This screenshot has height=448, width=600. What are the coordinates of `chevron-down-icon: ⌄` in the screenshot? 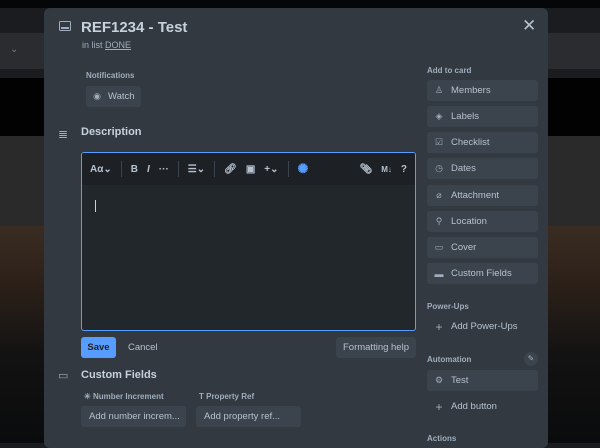 It's located at (14, 49).